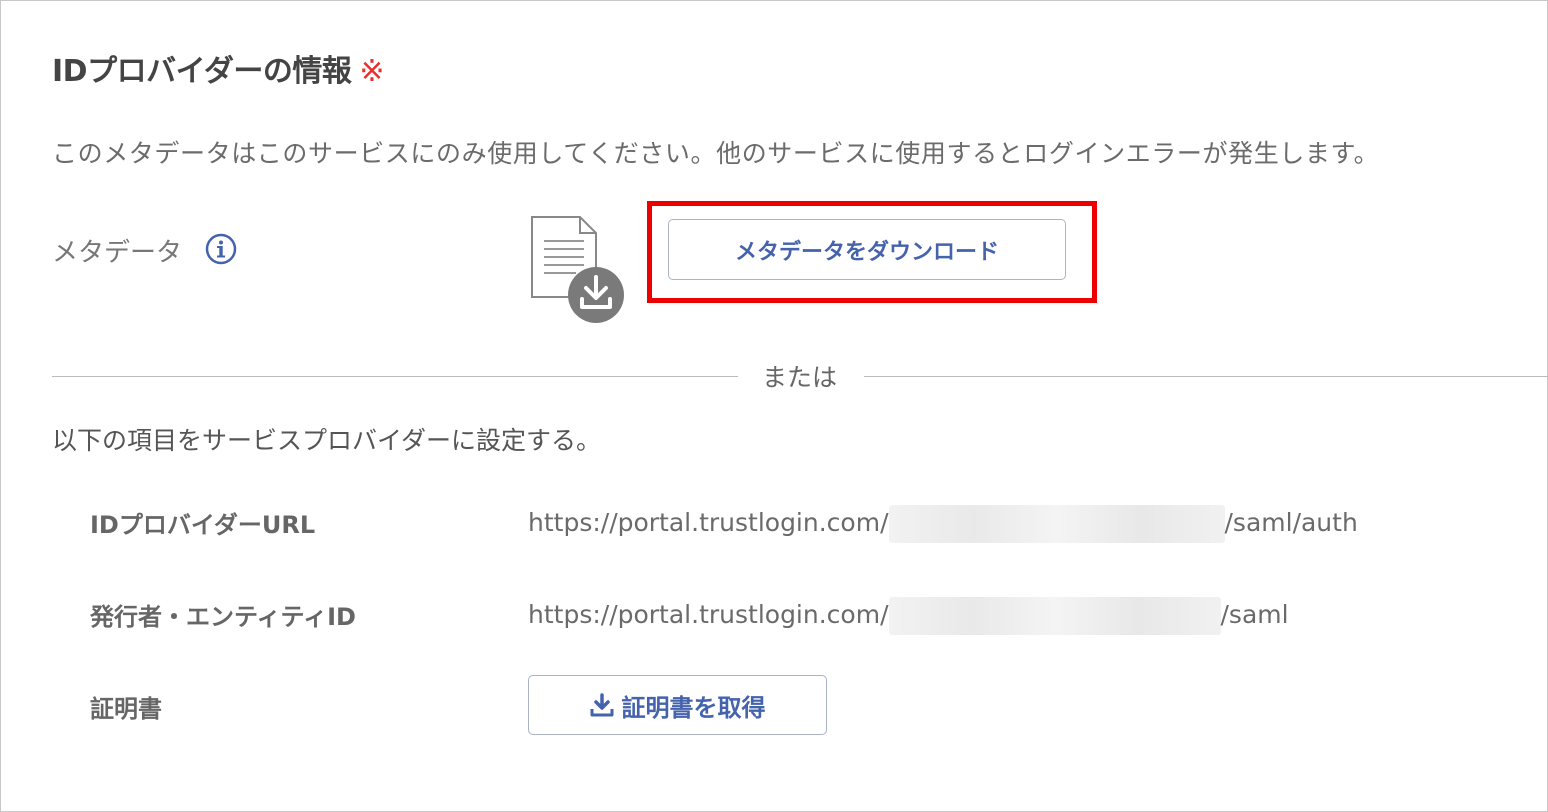 The image size is (1548, 812). Describe the element at coordinates (708, 614) in the screenshot. I see `entity-id-prefix: https://portal.trustlogin.com/` at that location.